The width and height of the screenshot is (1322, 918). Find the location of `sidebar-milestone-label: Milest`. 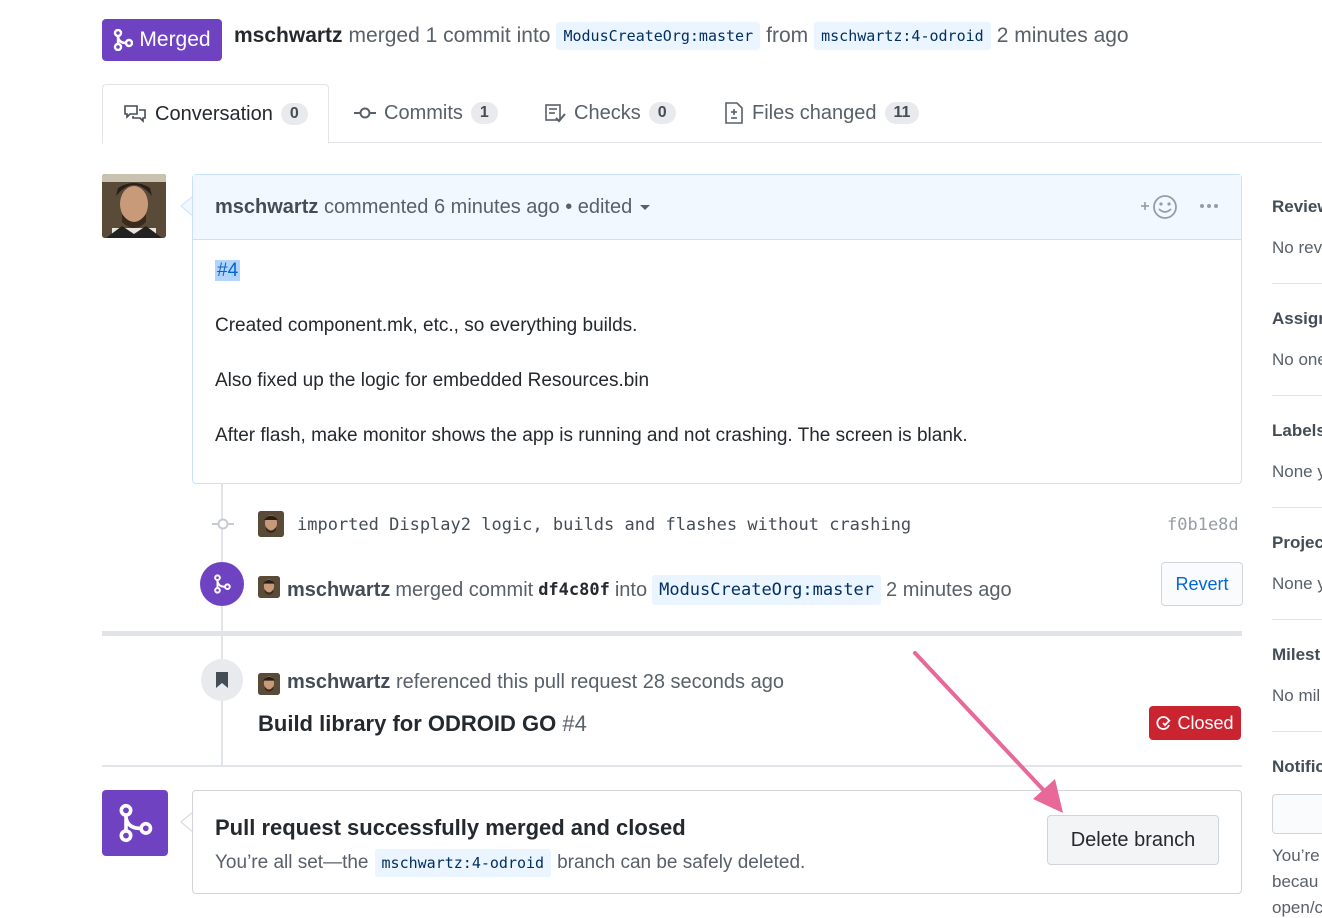

sidebar-milestone-label: Milest is located at coordinates (1296, 655).